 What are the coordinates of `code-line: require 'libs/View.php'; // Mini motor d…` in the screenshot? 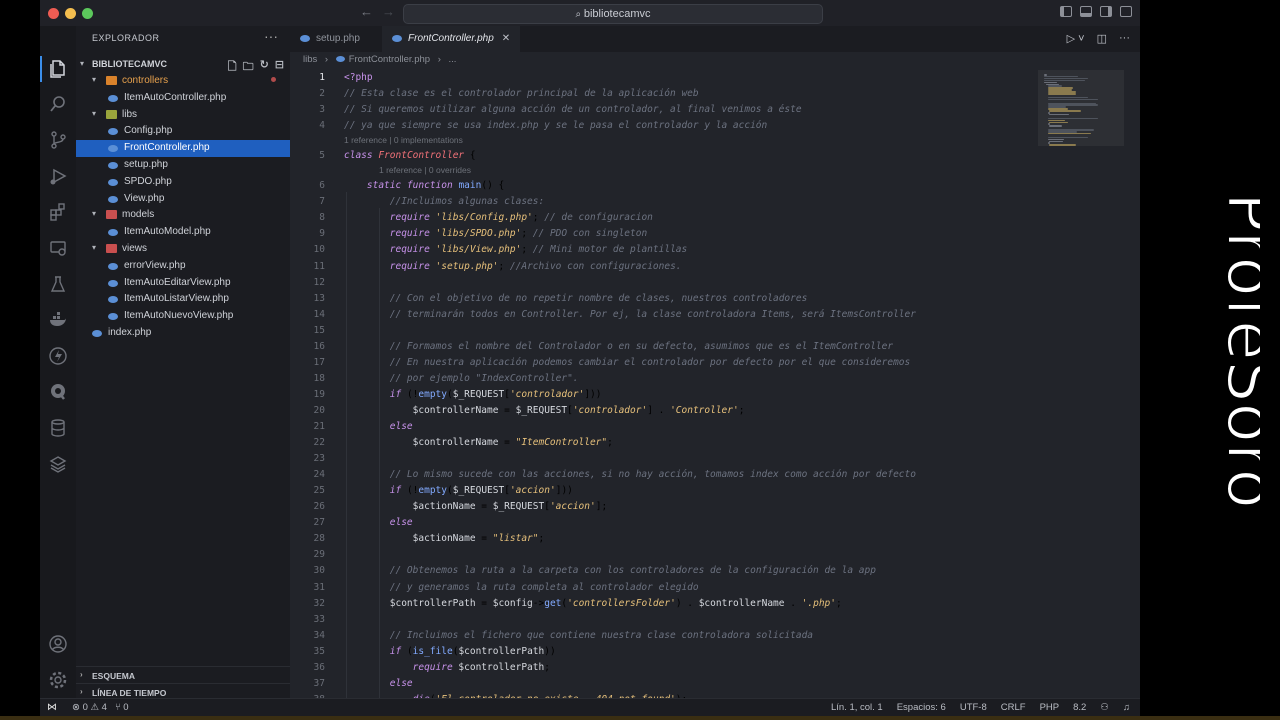 It's located at (538, 250).